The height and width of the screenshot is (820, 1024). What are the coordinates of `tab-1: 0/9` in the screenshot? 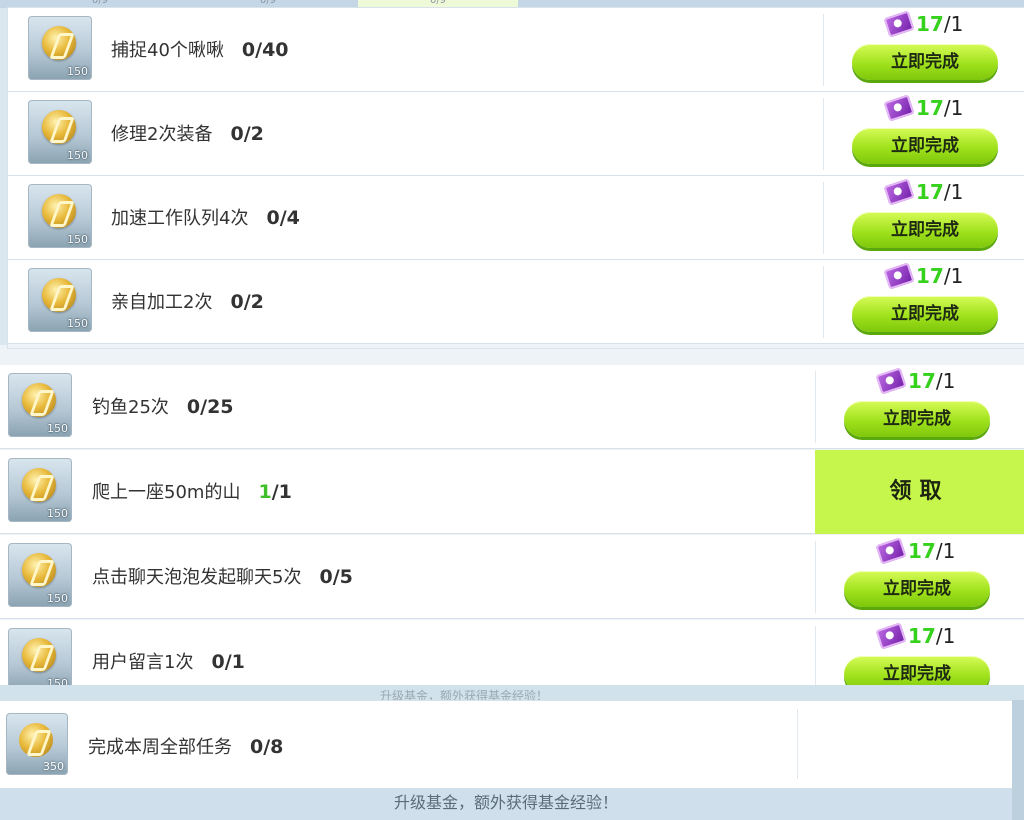 It's located at (100, 4).